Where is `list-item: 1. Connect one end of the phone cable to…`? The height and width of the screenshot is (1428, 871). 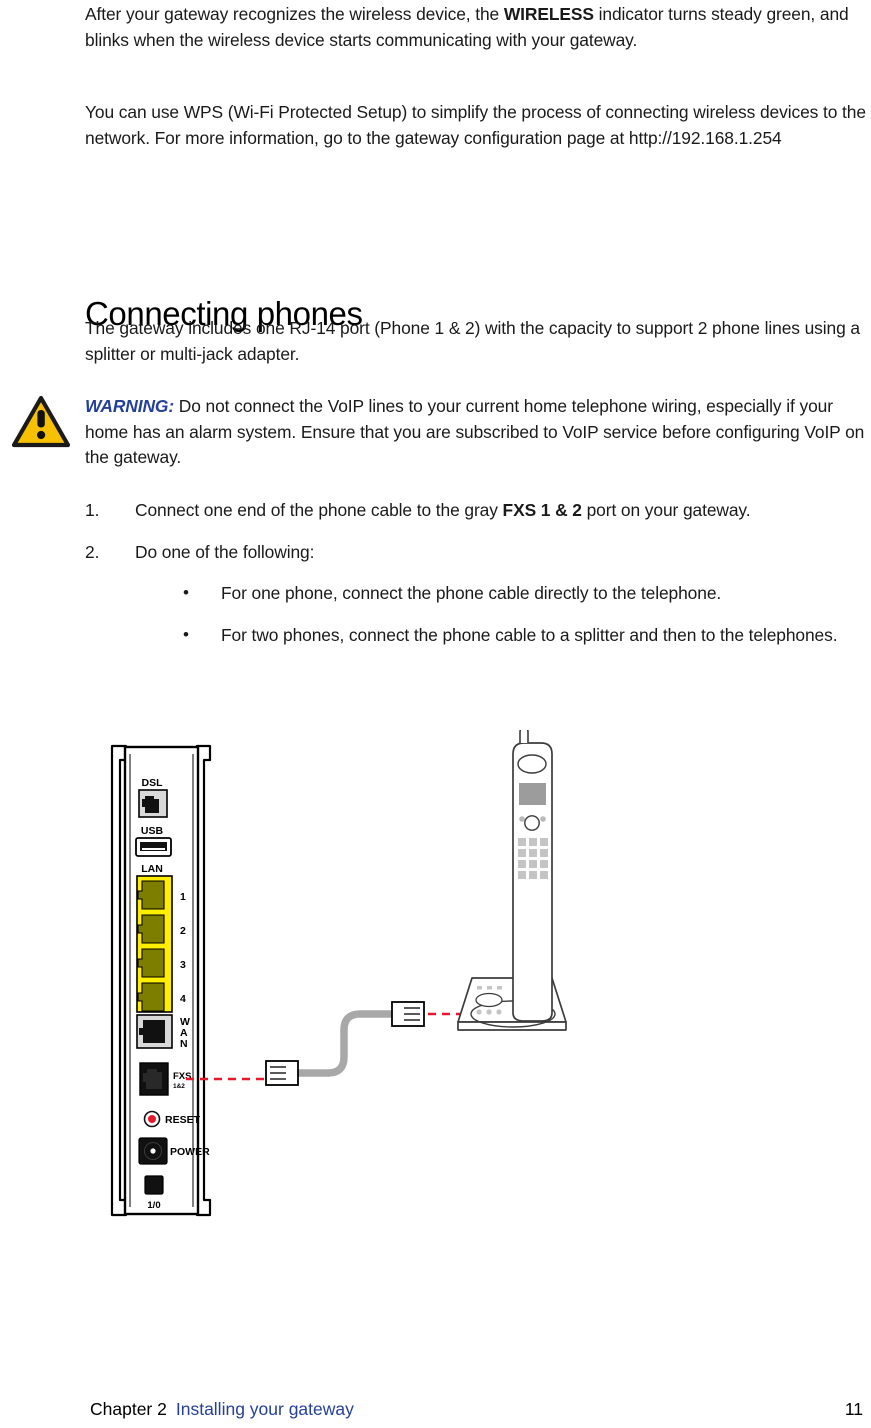
list-item: 1. Connect one end of the phone cable to… is located at coordinates (478, 511).